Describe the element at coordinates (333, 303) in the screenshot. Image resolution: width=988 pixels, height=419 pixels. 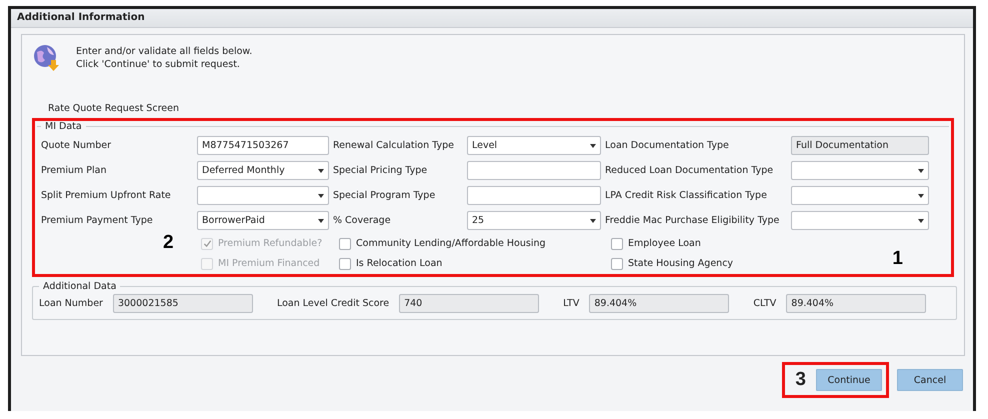
I see `field-label: Loan Level Credit Score` at that location.